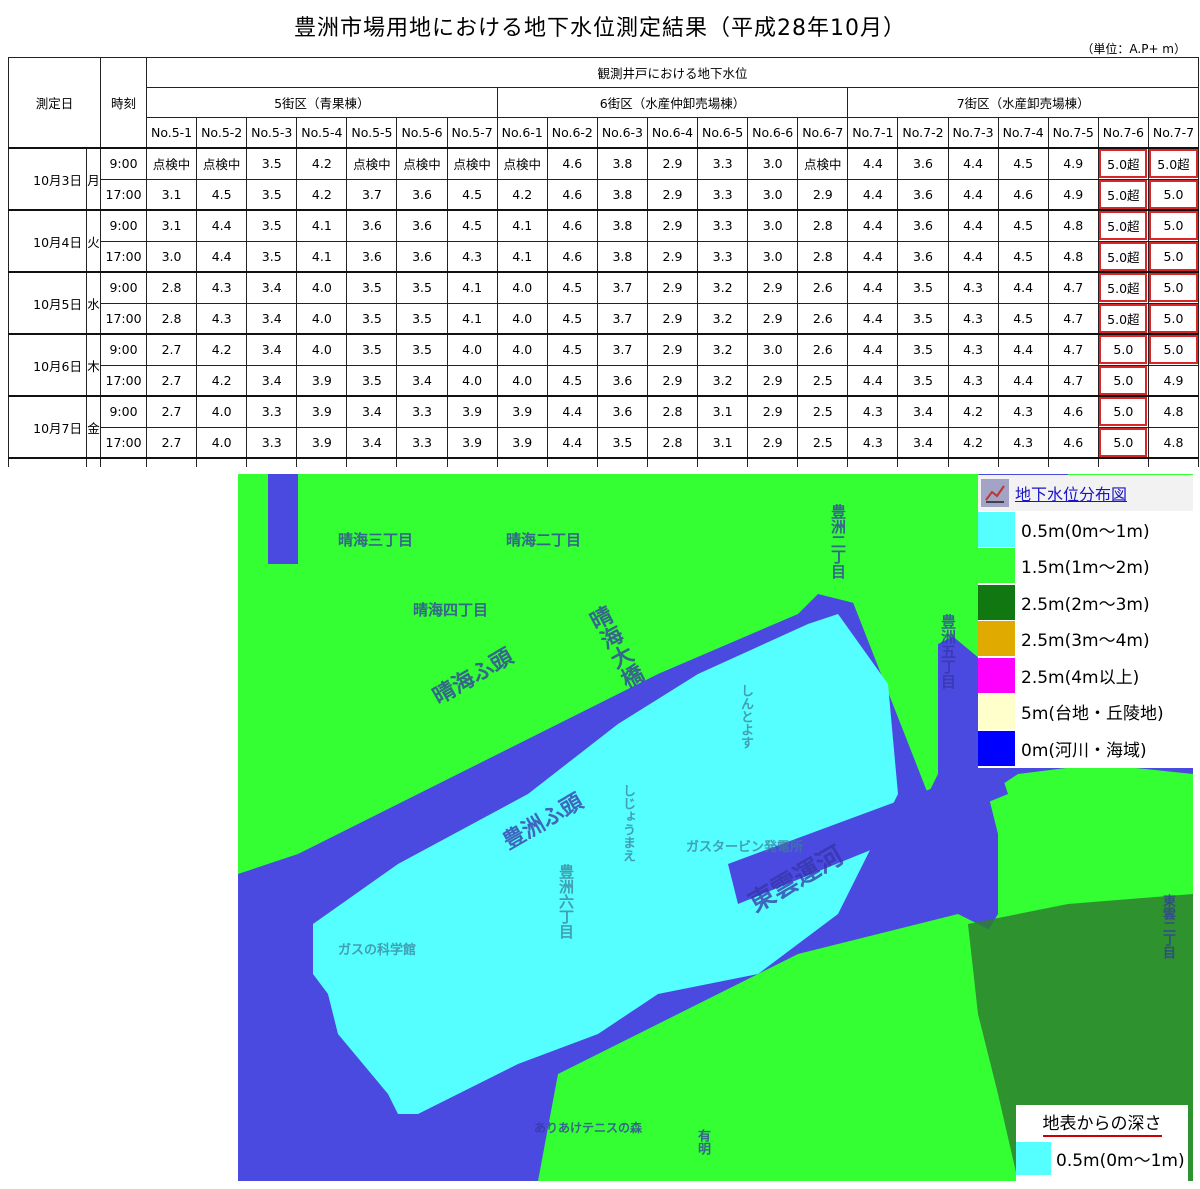 The image size is (1200, 1189). Describe the element at coordinates (723, 133) in the screenshot. I see `well-header: No.6-5` at that location.